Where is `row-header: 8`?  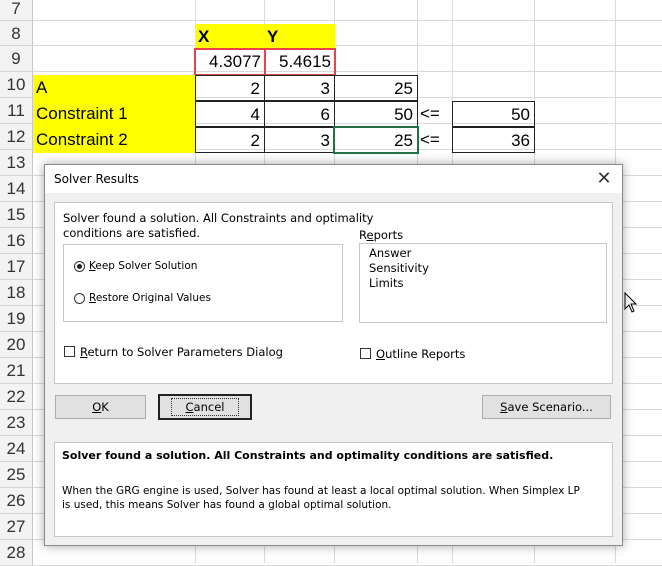 row-header: 8 is located at coordinates (16, 33).